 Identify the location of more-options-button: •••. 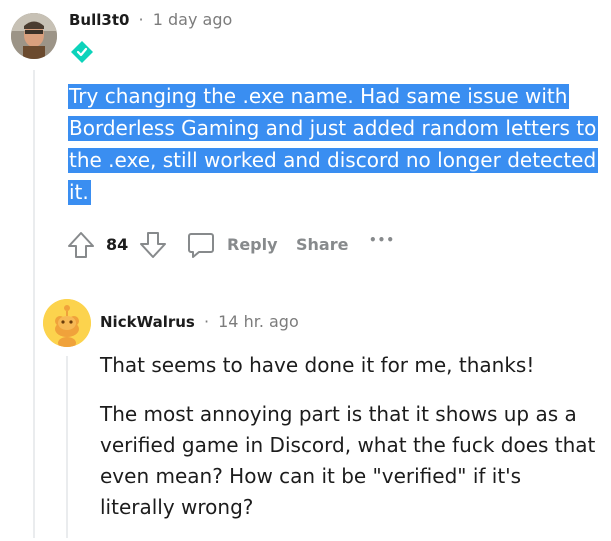
(382, 240).